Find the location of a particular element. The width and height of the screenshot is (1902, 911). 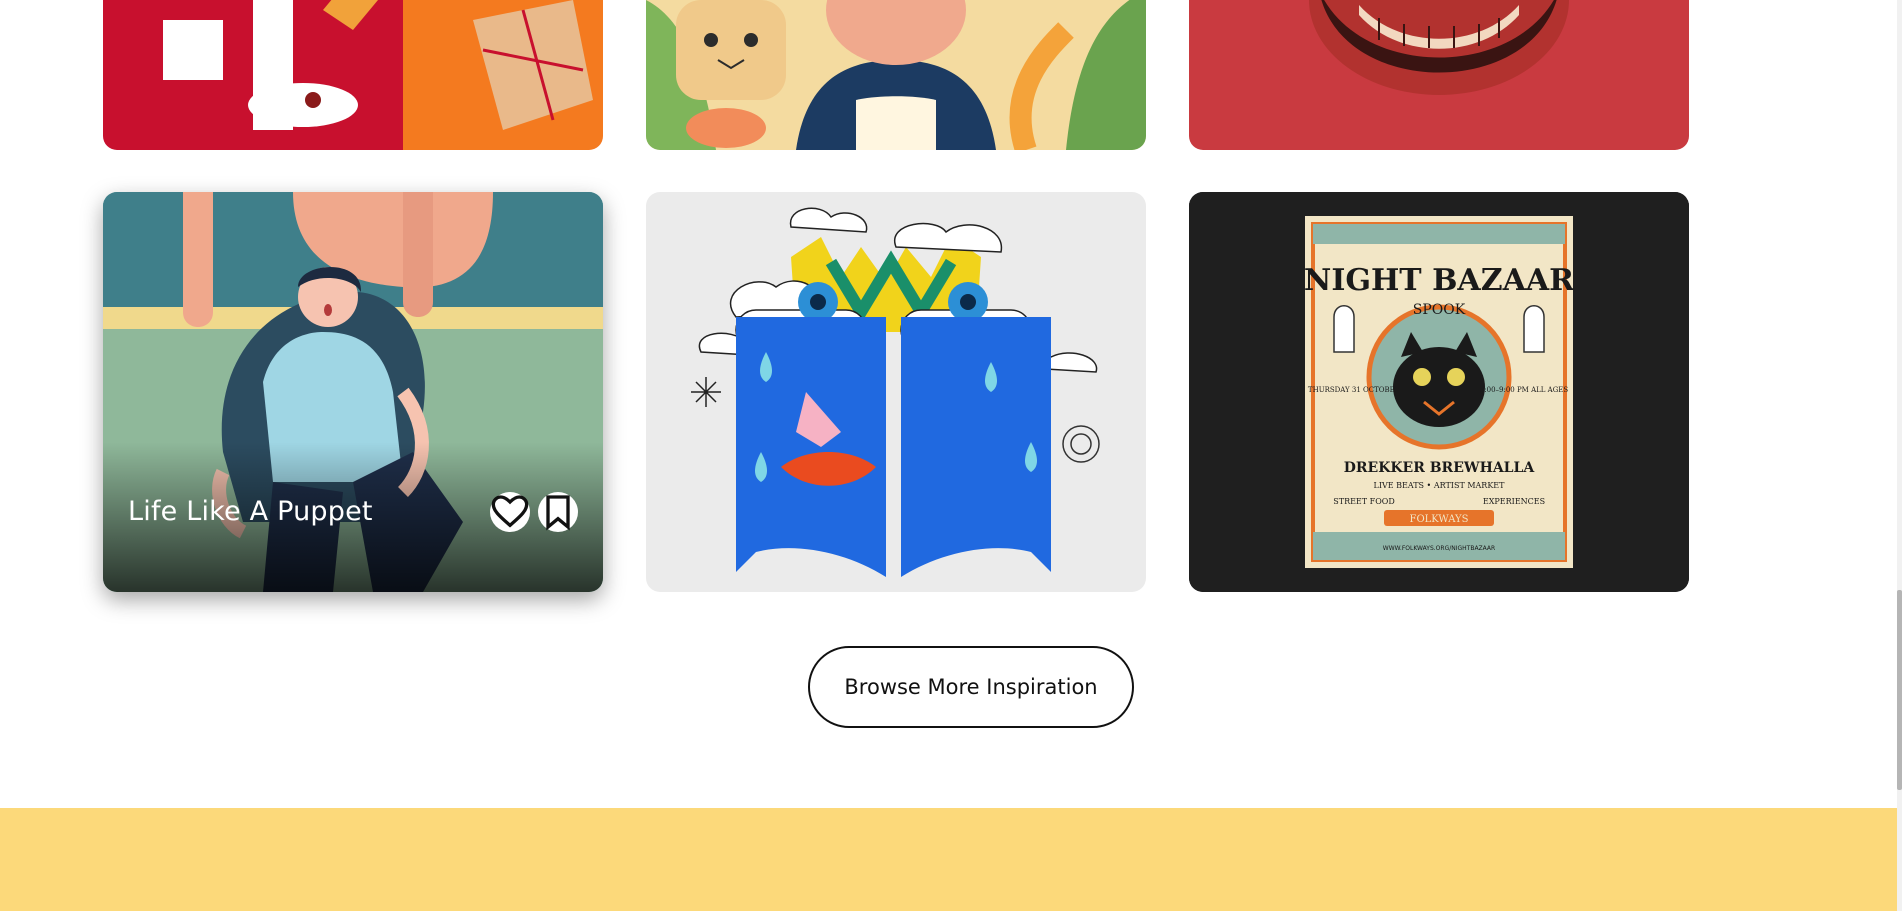

gallery-card-life-like-a-puppet: Life Like A Puppet is located at coordinates (353, 392).